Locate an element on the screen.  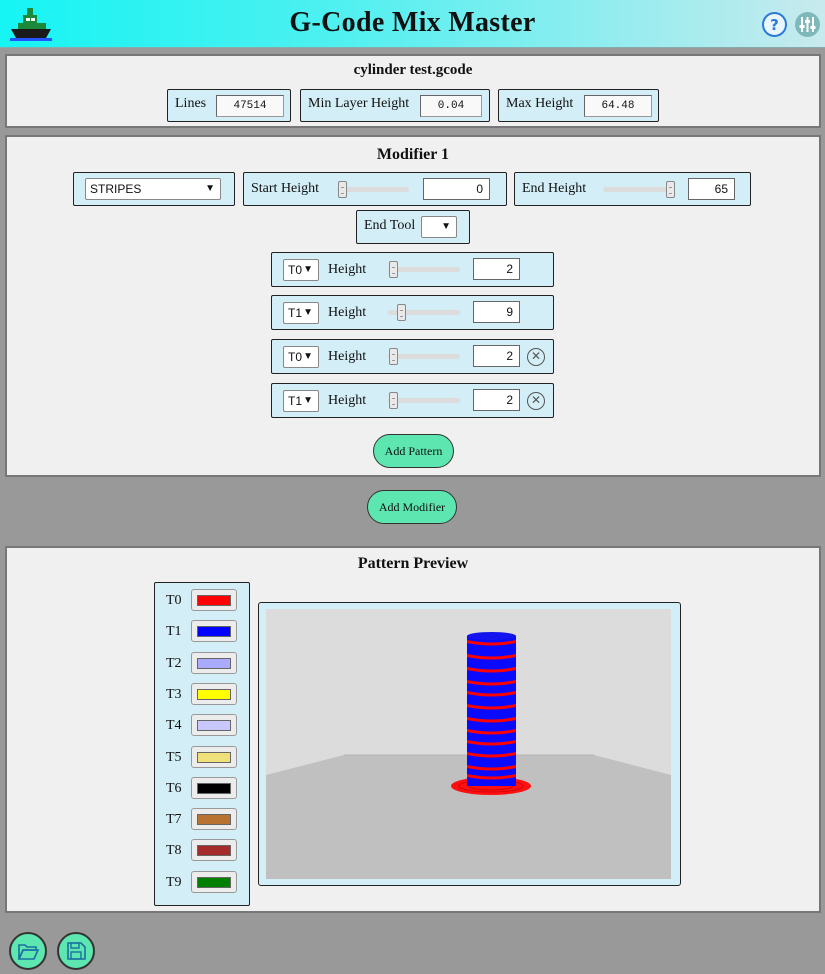
end-height-label: End Height is located at coordinates (554, 188).